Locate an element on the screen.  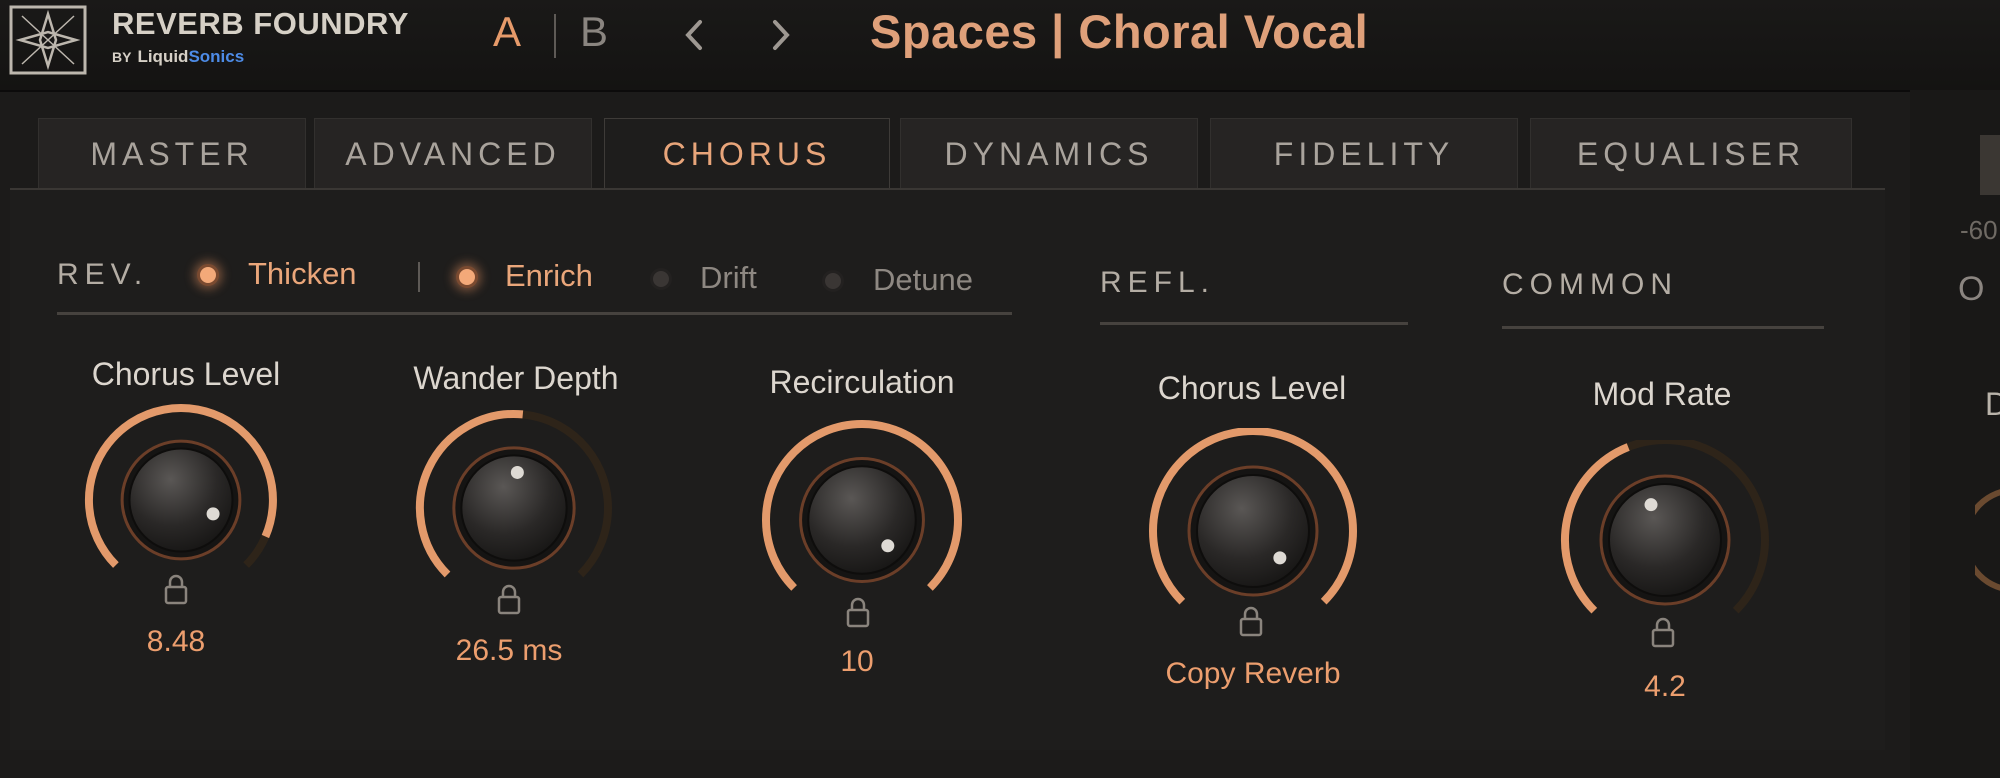
meter-scale-label: -60 is located at coordinates (1979, 230).